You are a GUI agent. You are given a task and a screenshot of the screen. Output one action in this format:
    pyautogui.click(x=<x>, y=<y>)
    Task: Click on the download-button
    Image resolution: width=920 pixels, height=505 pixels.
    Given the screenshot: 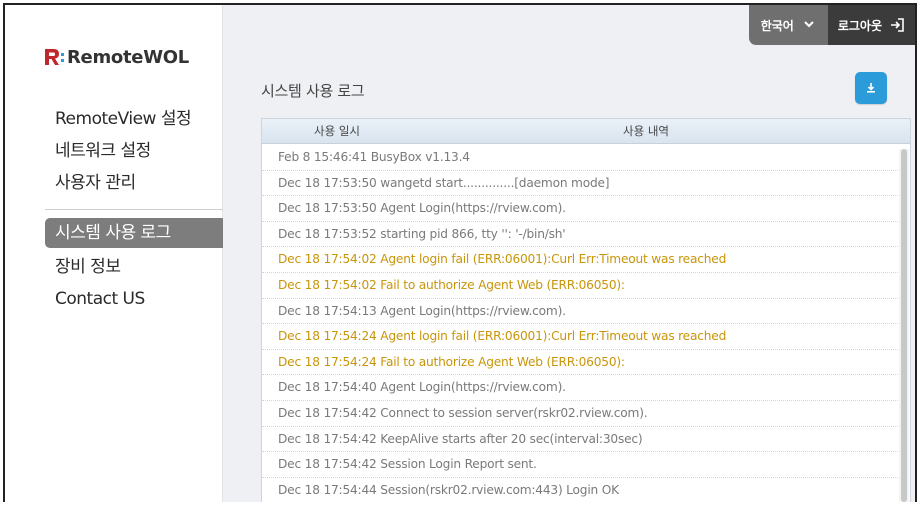 What is the action you would take?
    pyautogui.click(x=871, y=88)
    